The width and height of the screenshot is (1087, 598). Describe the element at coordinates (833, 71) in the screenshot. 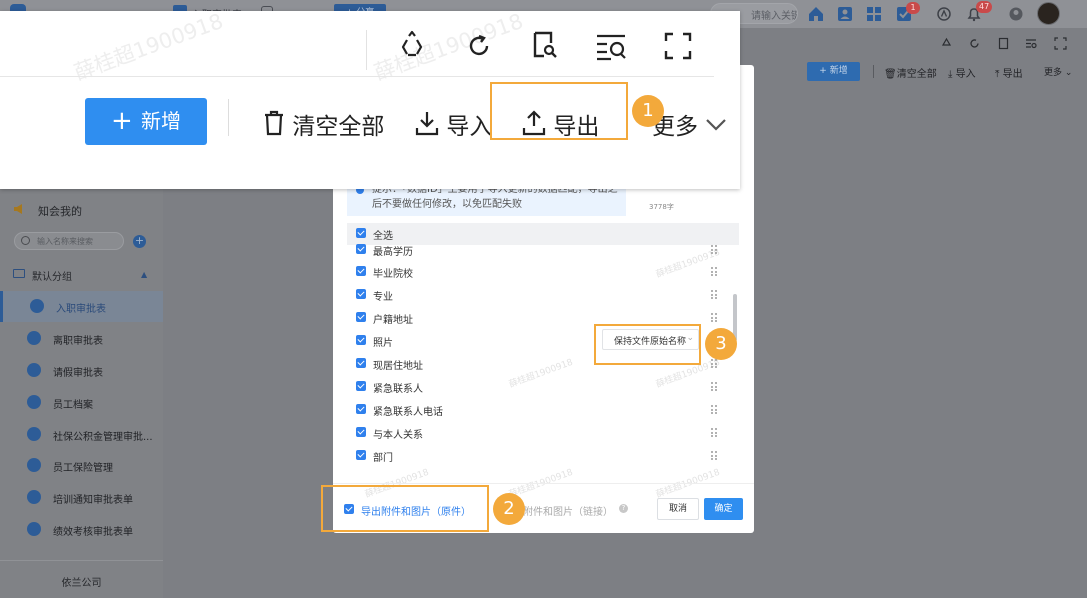

I see `new-button-bg: + 新增` at that location.